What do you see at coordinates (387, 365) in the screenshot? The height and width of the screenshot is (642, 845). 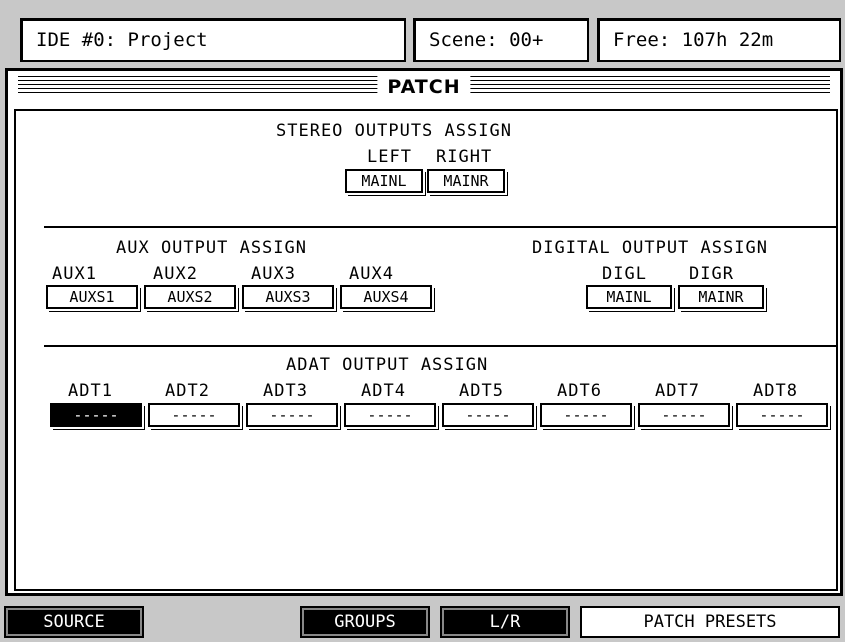 I see `adat-heading: ADAT OUTPUT ASSIGN` at bounding box center [387, 365].